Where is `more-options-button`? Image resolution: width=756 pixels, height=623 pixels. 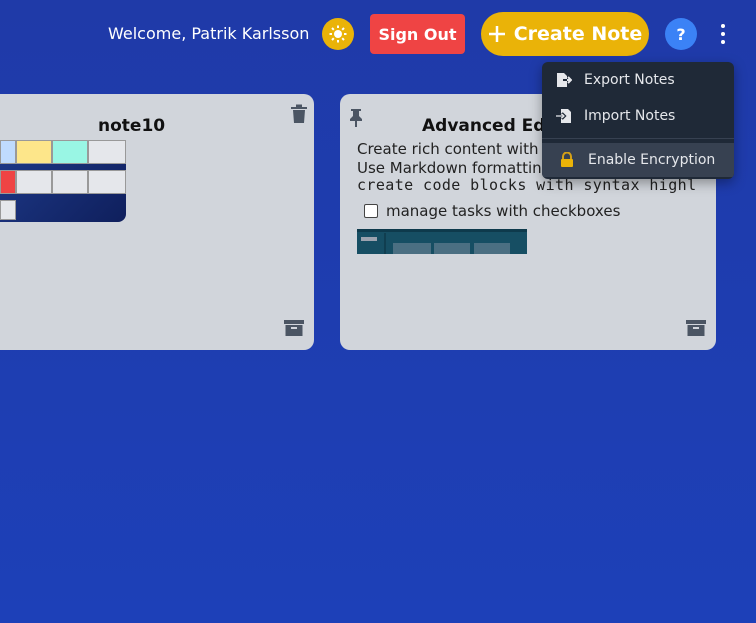
more-options-button is located at coordinates (723, 34).